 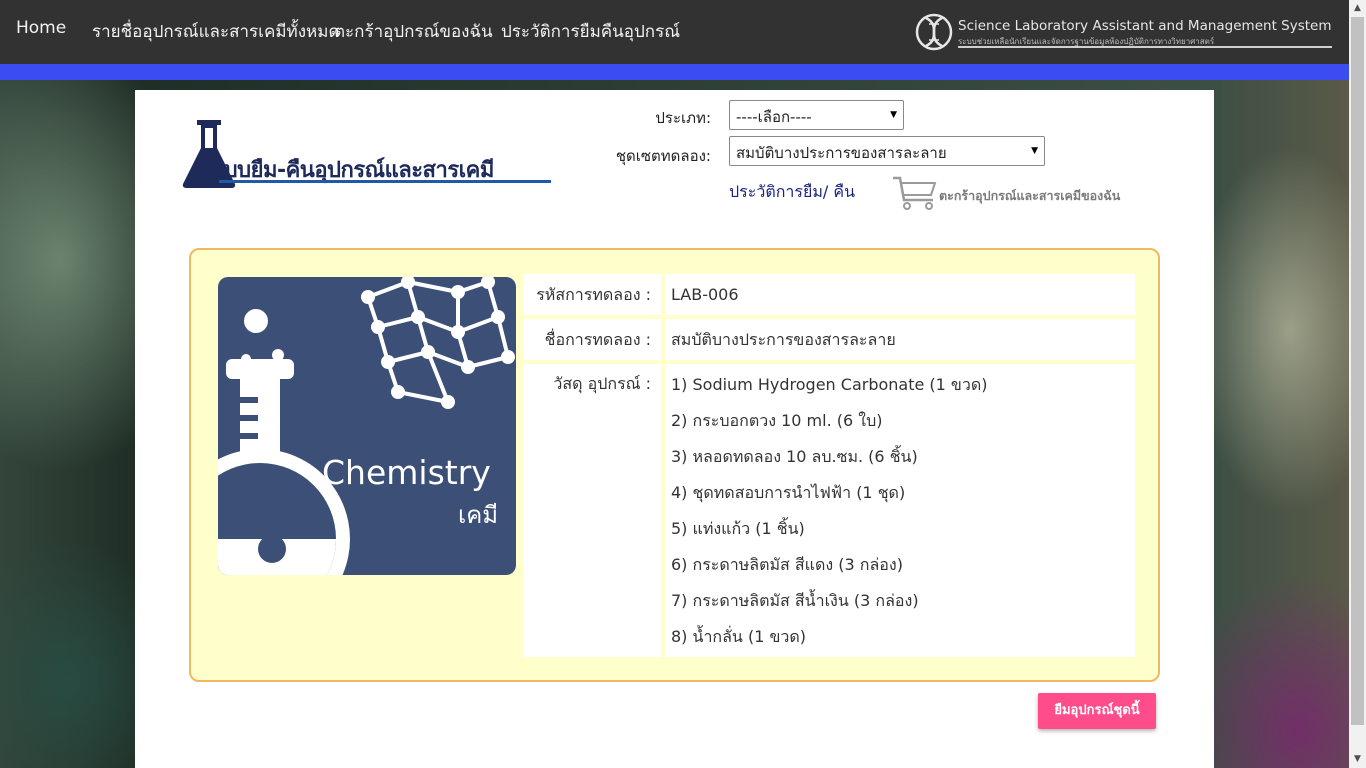 What do you see at coordinates (1030, 195) in the screenshot?
I see `cart-label: ตะกร้าอุปกรณ์และสารเคมีของฉัน` at bounding box center [1030, 195].